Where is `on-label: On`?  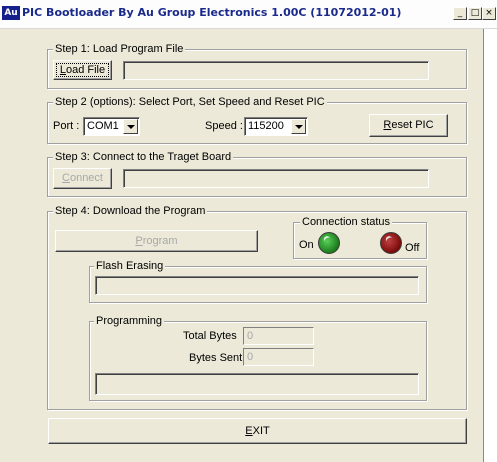 on-label: On is located at coordinates (306, 245).